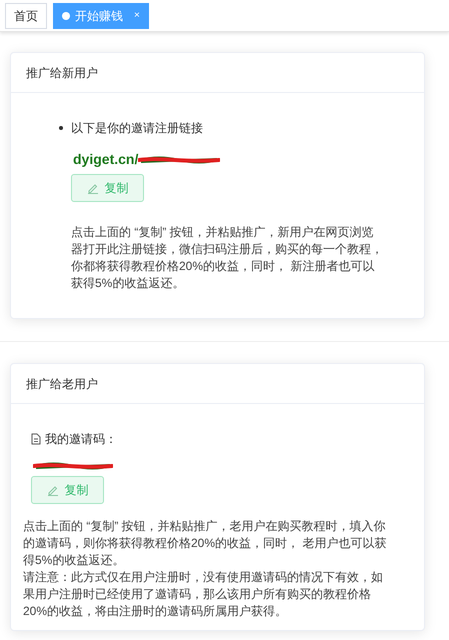 The height and width of the screenshot is (640, 449). Describe the element at coordinates (217, 384) in the screenshot. I see `card-title: 推广给老用户` at that location.